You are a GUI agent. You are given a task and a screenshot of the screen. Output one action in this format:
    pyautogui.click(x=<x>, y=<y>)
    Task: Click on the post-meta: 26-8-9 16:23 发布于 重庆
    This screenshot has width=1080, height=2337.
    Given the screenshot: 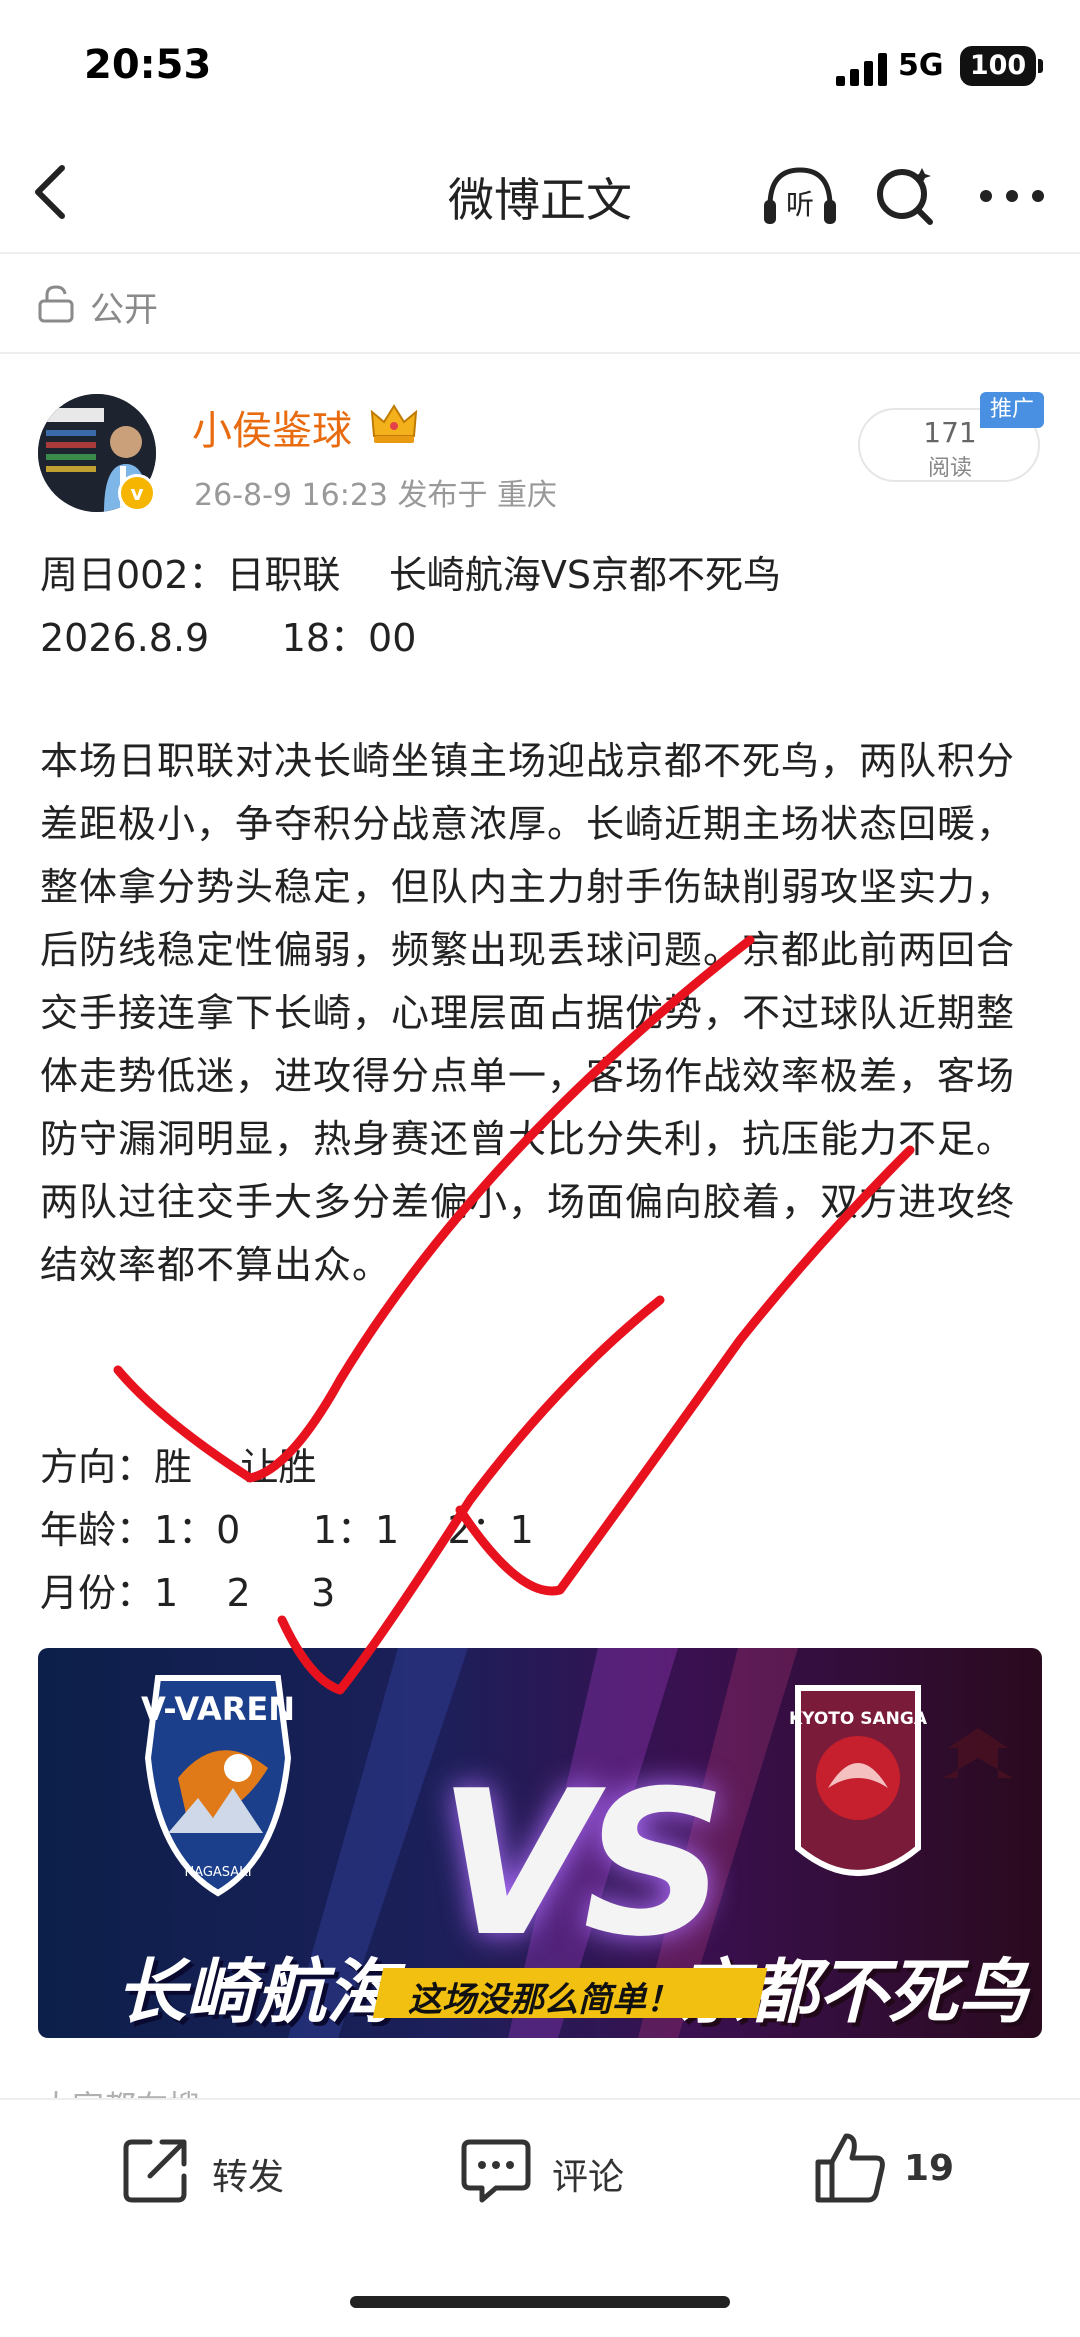 What is the action you would take?
    pyautogui.click(x=376, y=495)
    